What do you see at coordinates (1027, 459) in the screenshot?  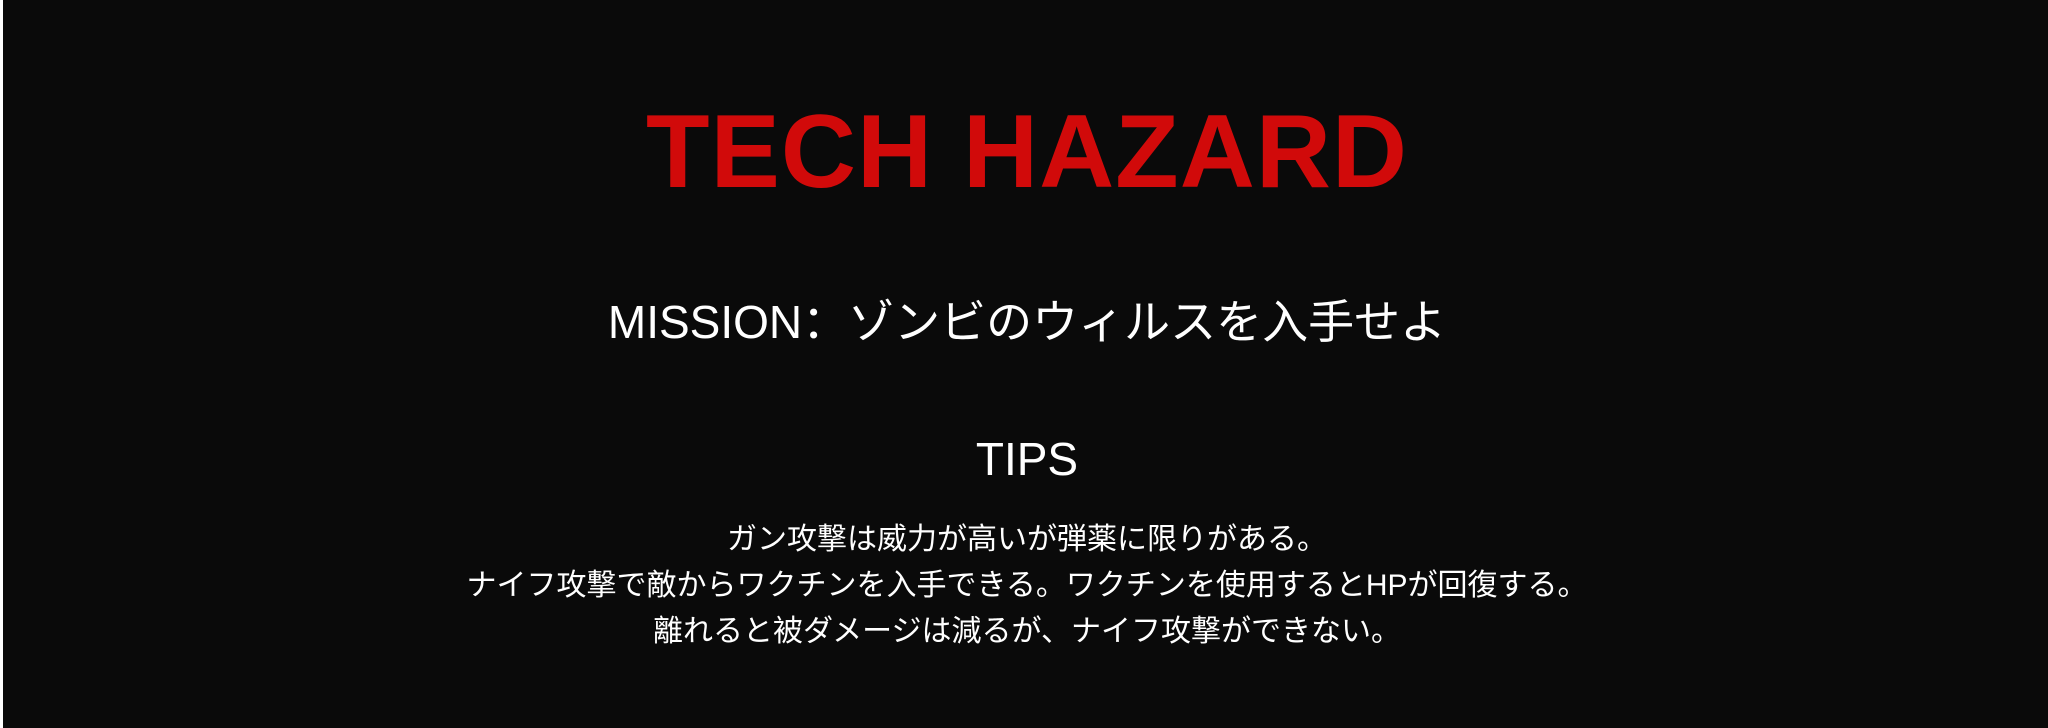 I see `tips-heading: TIPS` at bounding box center [1027, 459].